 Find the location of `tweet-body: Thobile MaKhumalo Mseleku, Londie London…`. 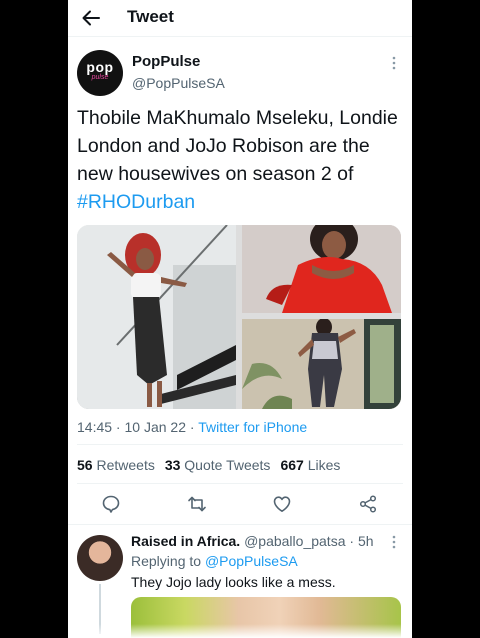

tweet-body: Thobile MaKhumalo Mseleku, Londie London… is located at coordinates (237, 146).